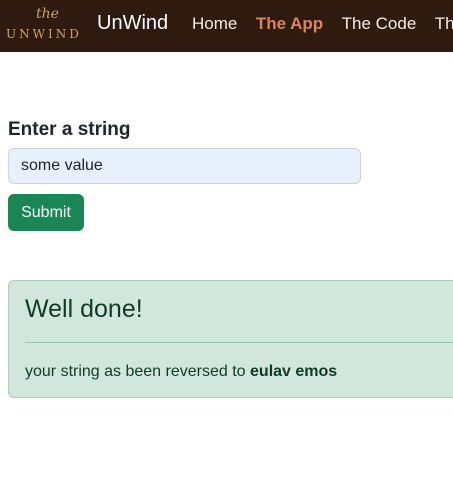  I want to click on nav-links: Home The App The Code The Repo, so click(322, 24).